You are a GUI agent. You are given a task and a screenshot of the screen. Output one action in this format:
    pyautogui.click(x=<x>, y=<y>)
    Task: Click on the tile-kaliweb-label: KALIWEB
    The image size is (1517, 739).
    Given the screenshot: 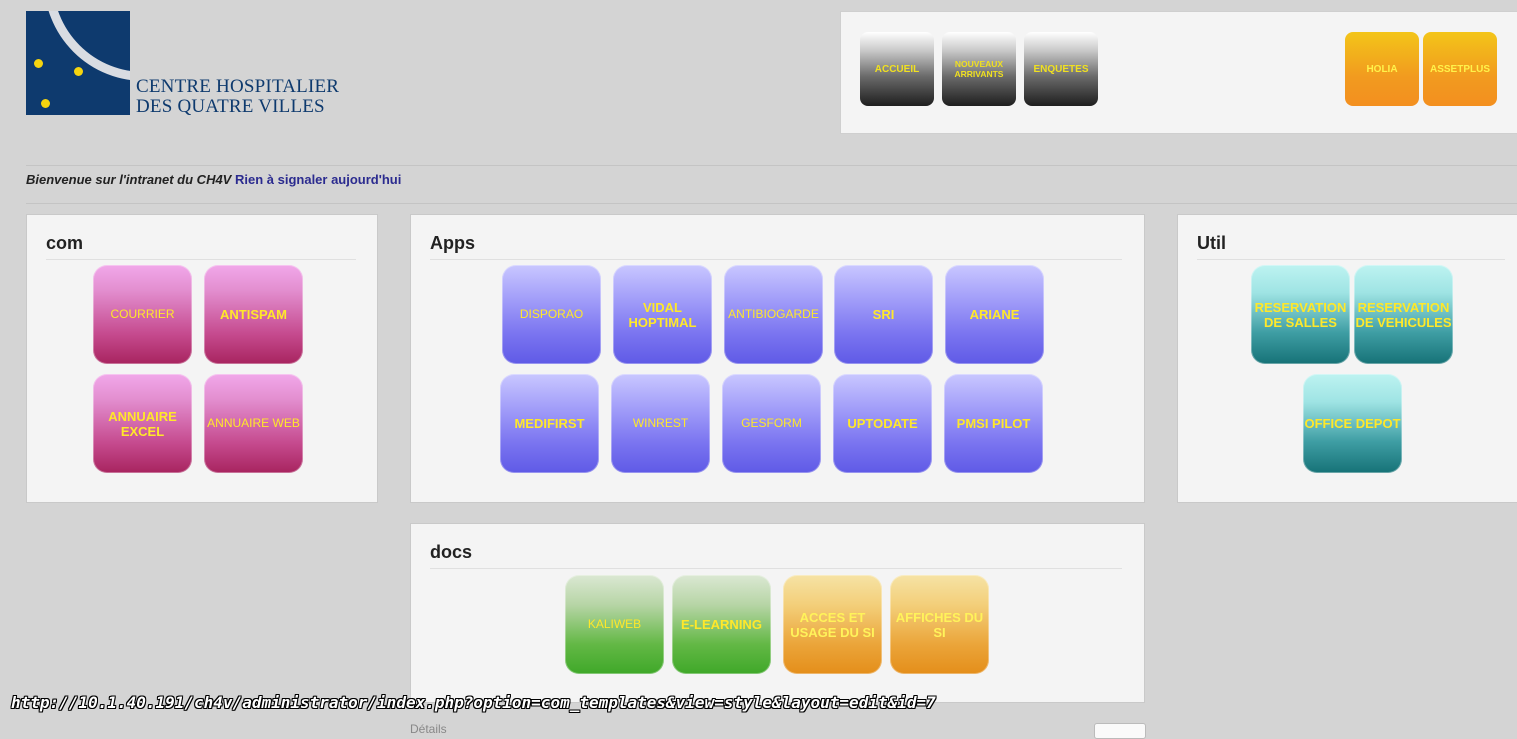 What is the action you would take?
    pyautogui.click(x=614, y=624)
    